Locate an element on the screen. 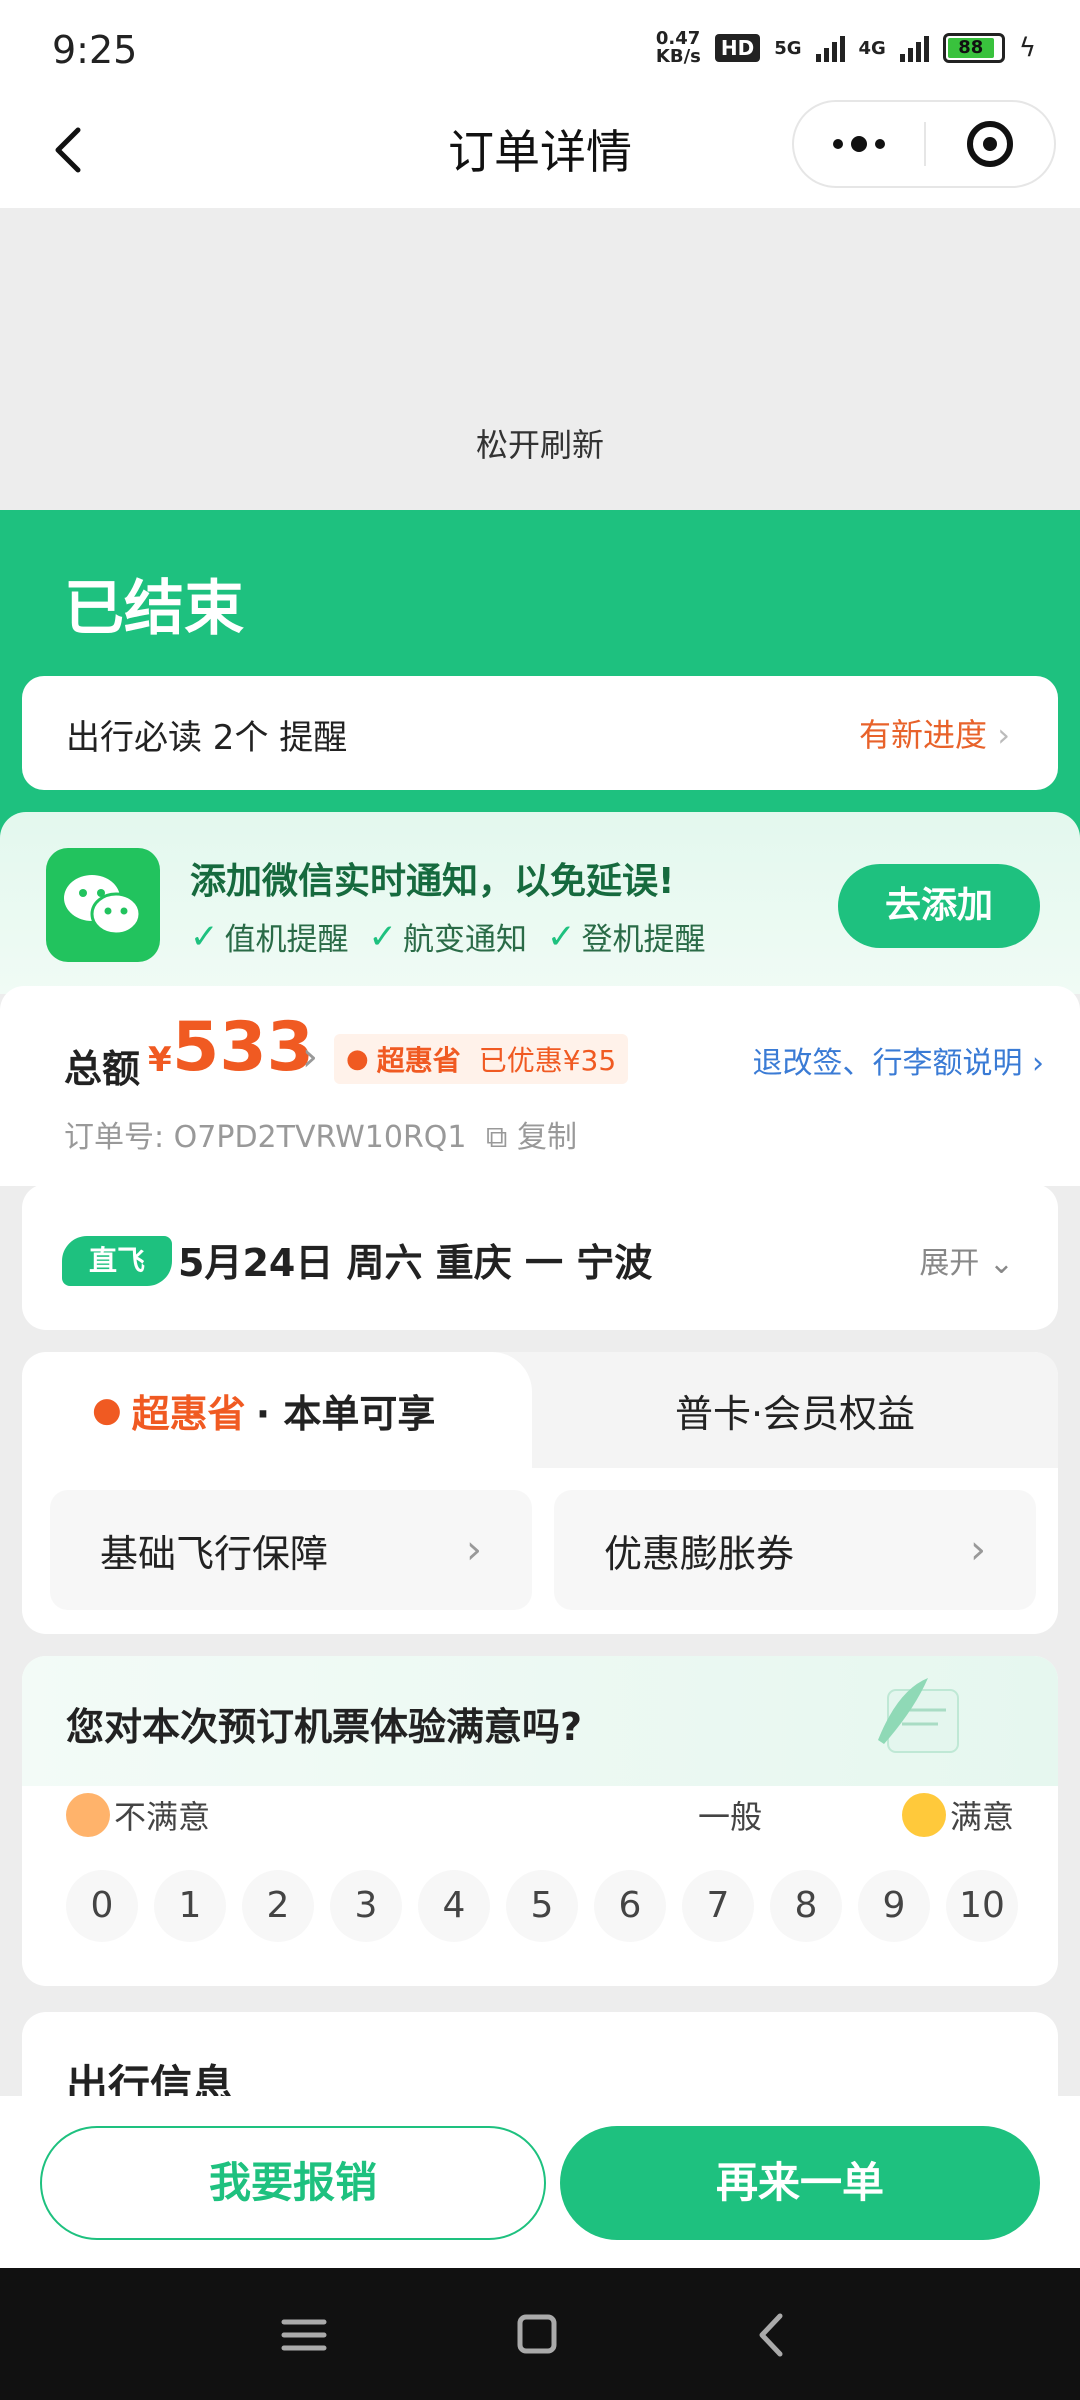 Image resolution: width=1080 pixels, height=2400 pixels. score-3: 3 is located at coordinates (366, 1906).